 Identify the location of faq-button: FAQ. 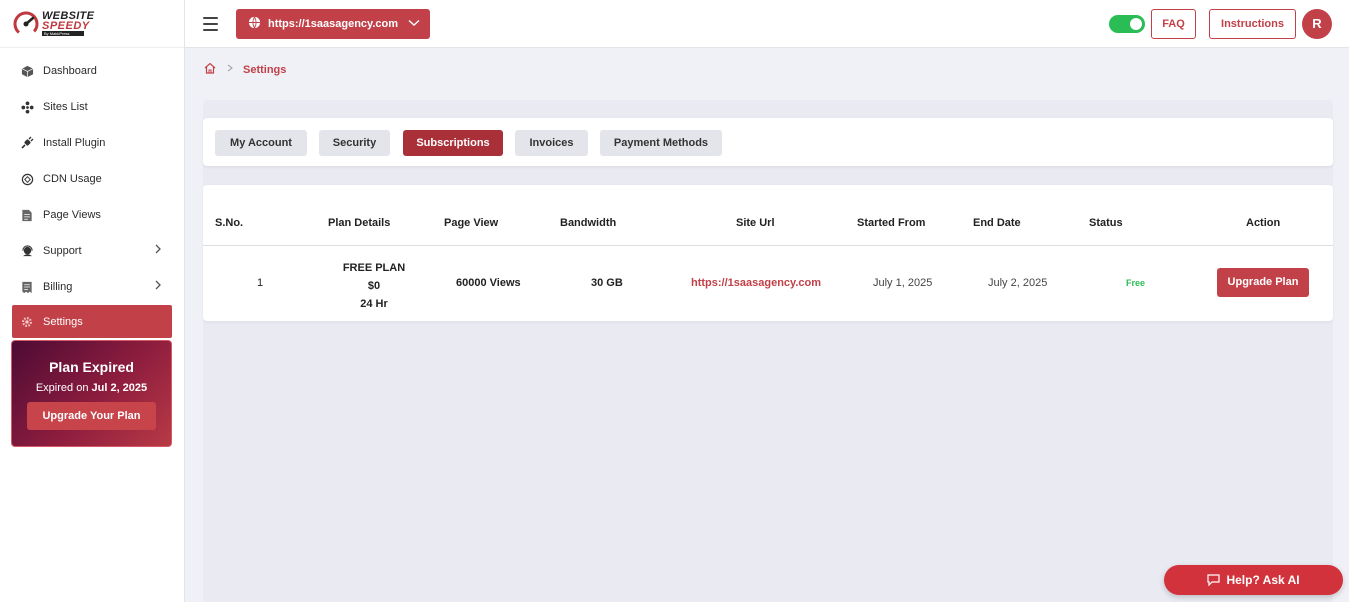
(1173, 24).